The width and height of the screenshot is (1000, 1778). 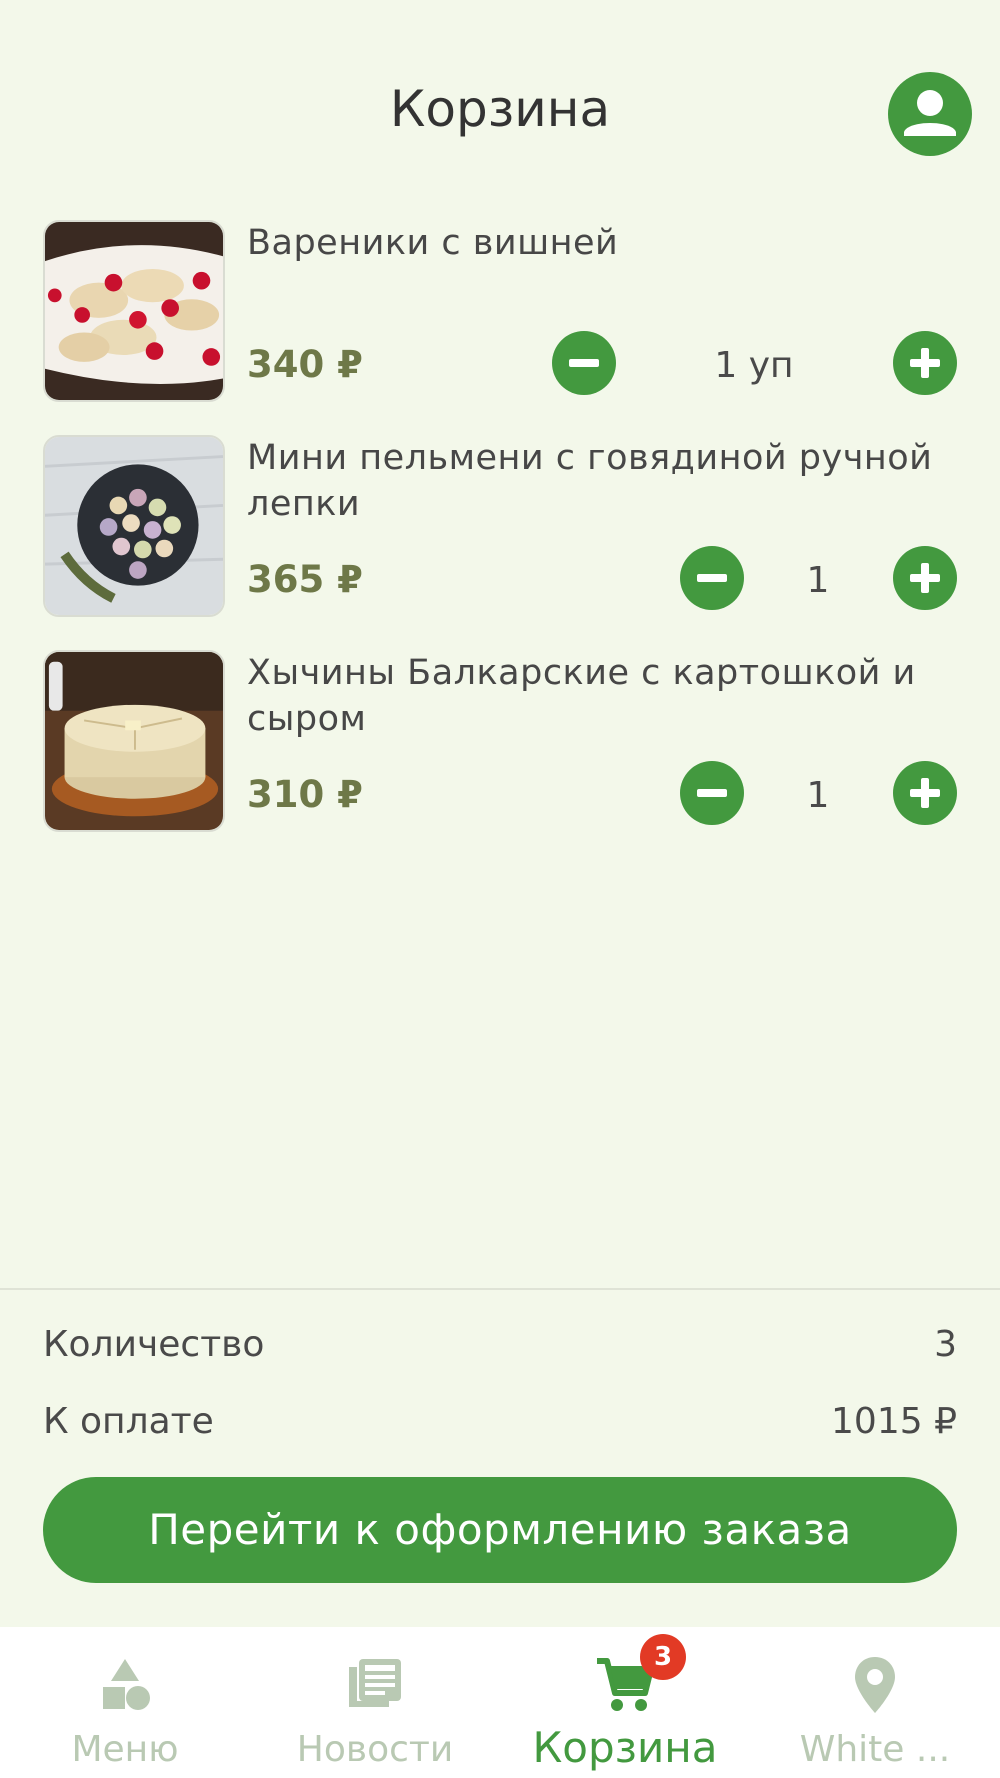 I want to click on tab-label: Новости, so click(x=375, y=1749).